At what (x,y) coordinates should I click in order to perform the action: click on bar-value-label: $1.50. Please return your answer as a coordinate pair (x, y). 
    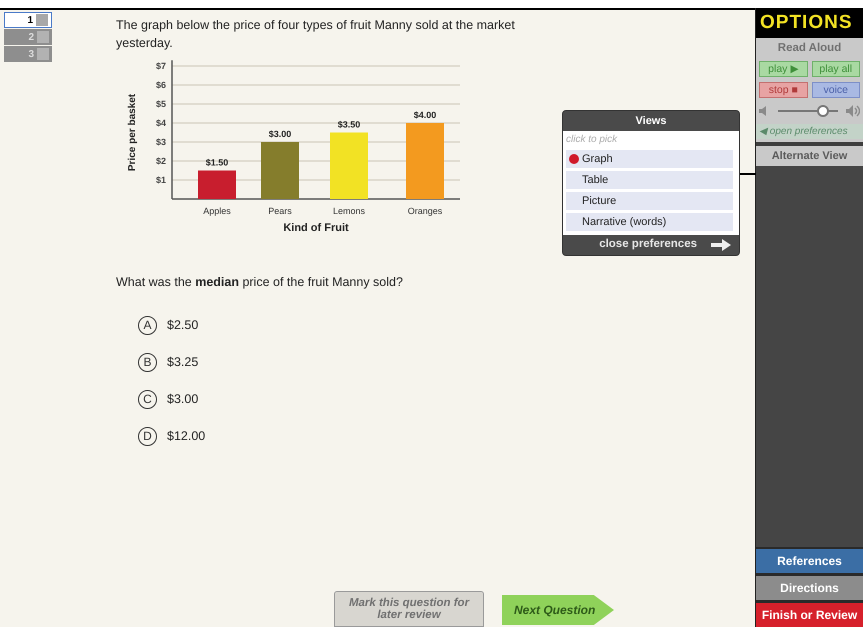
    Looking at the image, I should click on (217, 163).